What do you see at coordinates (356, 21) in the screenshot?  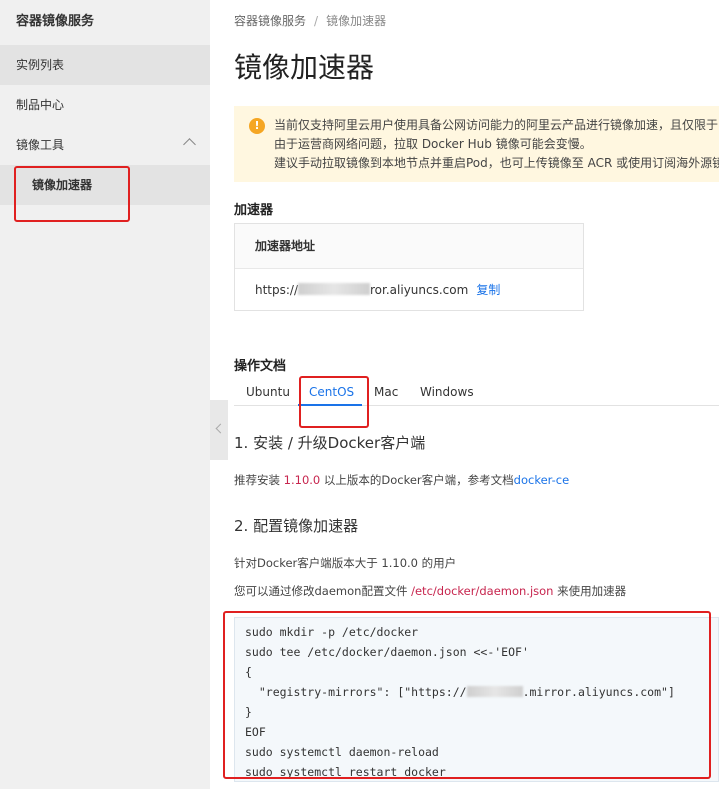 I see `breadcrumb-current: 镜像加速器` at bounding box center [356, 21].